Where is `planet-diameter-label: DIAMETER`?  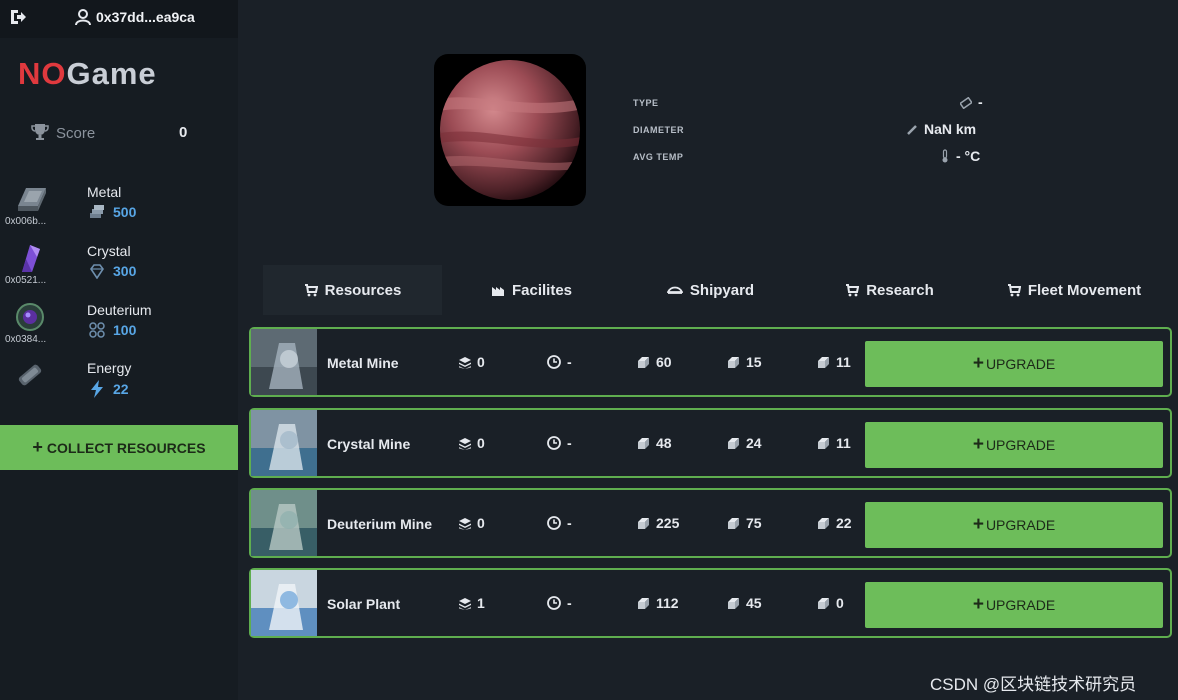
planet-diameter-label: DIAMETER is located at coordinates (658, 130).